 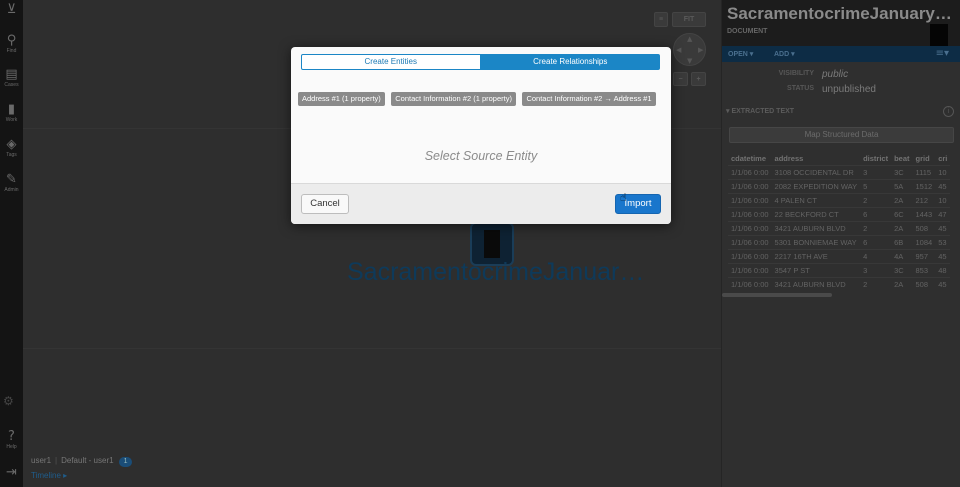 I want to click on table-cell: 53, so click(x=943, y=241).